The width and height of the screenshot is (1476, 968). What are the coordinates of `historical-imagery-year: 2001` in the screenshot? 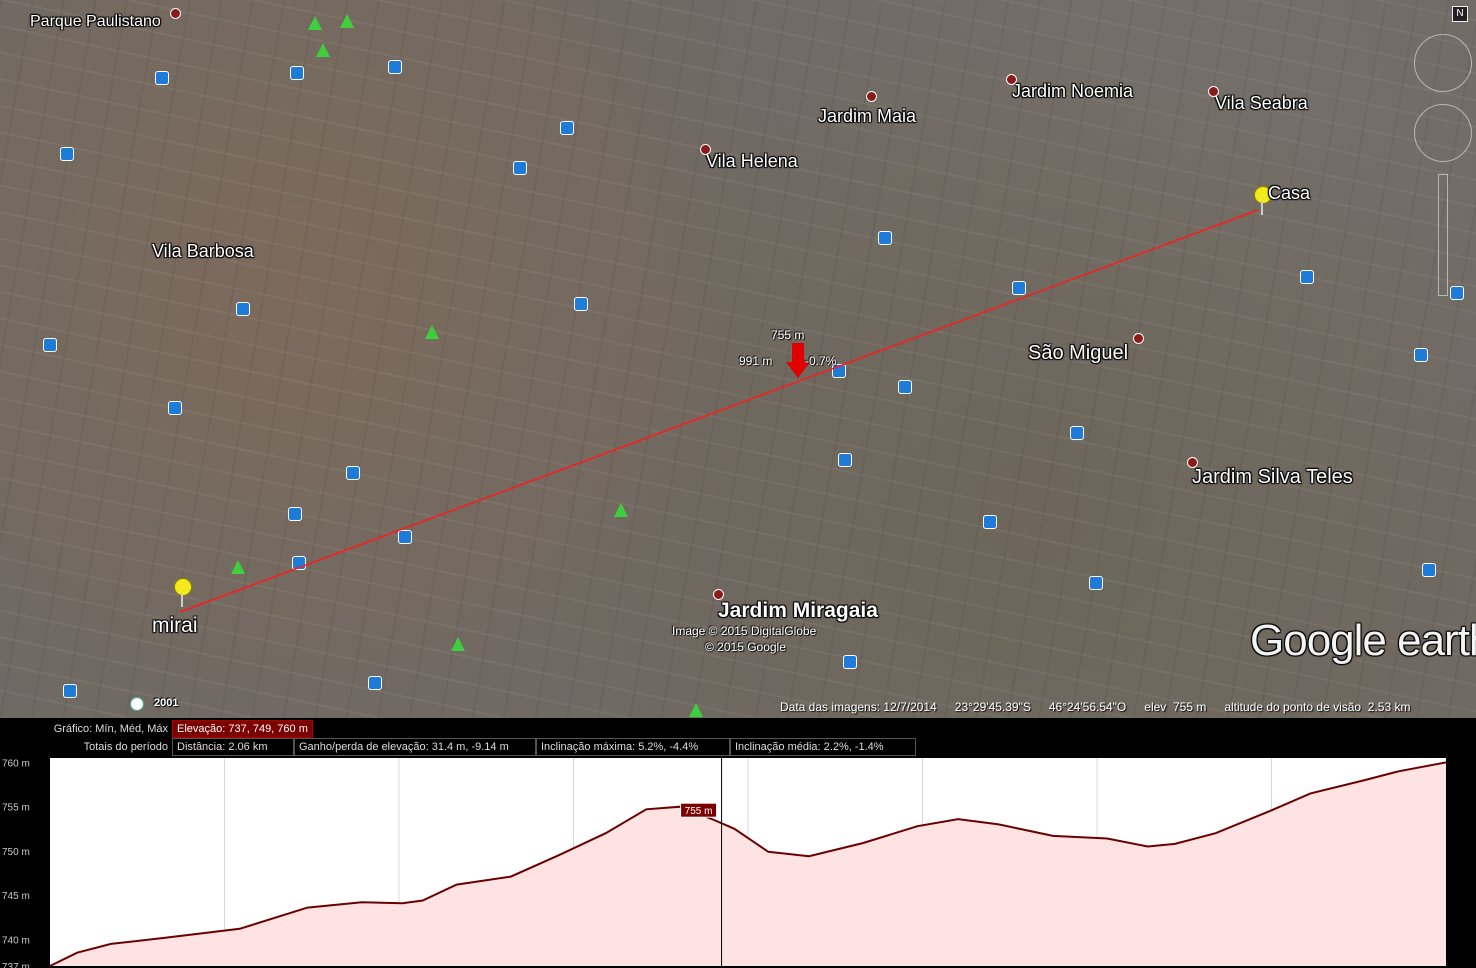 It's located at (166, 703).